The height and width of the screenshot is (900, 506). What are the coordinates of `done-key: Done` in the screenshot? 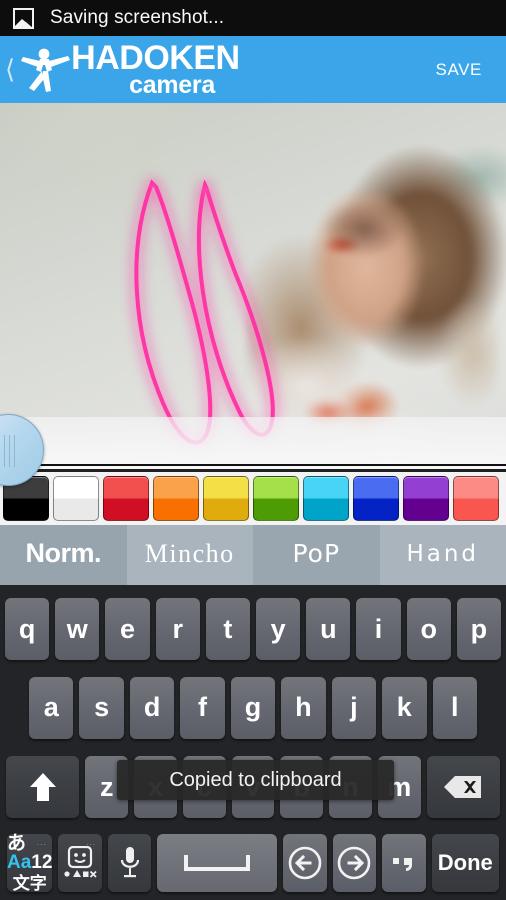 It's located at (465, 863).